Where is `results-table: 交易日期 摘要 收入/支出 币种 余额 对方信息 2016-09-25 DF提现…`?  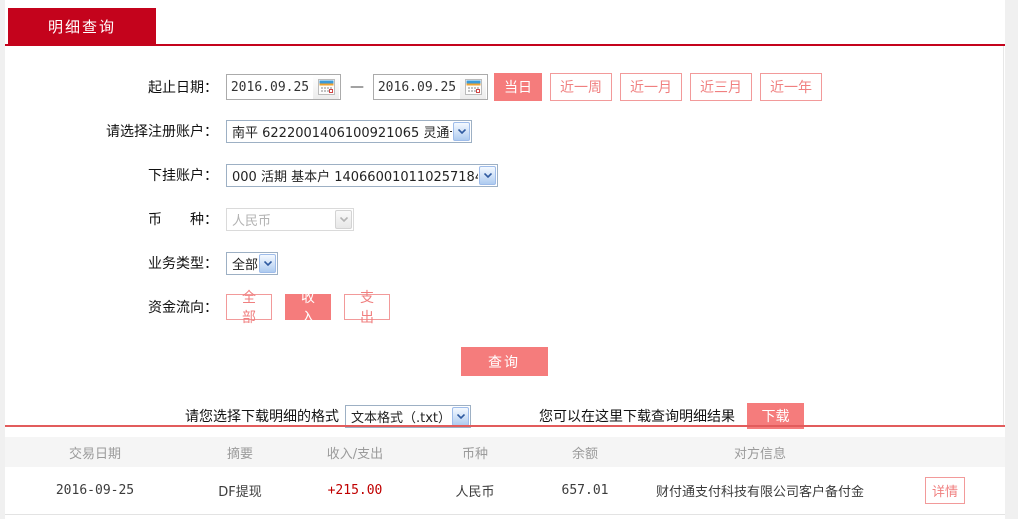
results-table: 交易日期 摘要 收入/支出 币种 余额 对方信息 2016-09-25 DF提现… is located at coordinates (505, 476).